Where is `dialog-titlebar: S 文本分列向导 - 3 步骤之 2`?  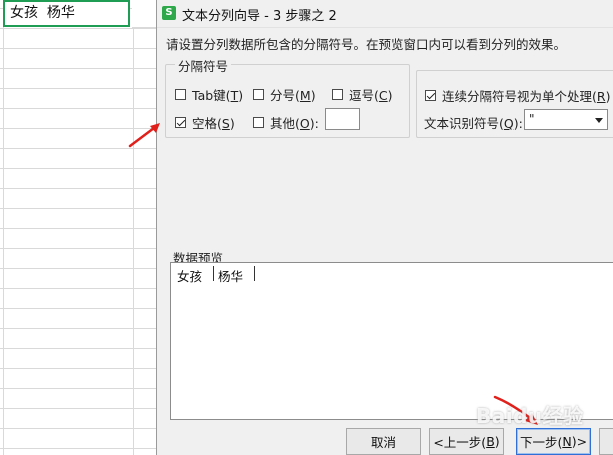 dialog-titlebar: S 文本分列向导 - 3 步骤之 2 is located at coordinates (385, 14).